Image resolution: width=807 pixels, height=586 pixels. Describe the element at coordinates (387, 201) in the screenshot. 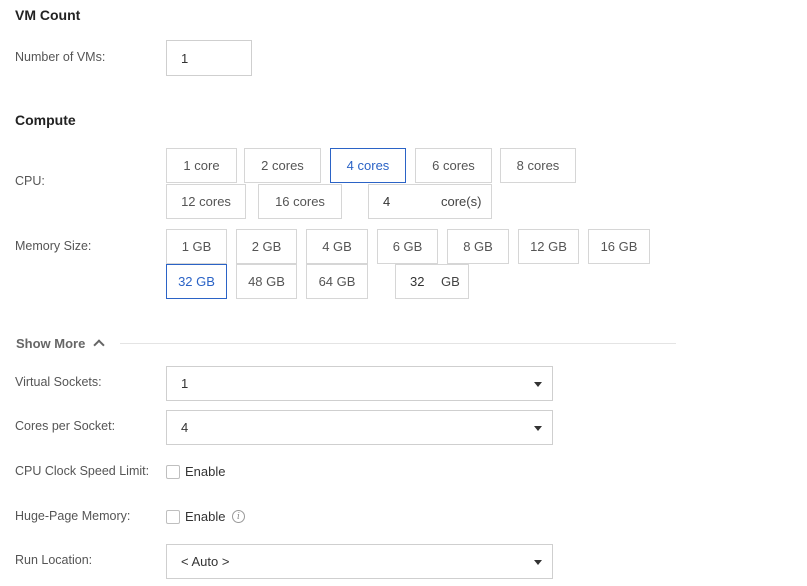

I see `cpu-custom-value: 4` at that location.